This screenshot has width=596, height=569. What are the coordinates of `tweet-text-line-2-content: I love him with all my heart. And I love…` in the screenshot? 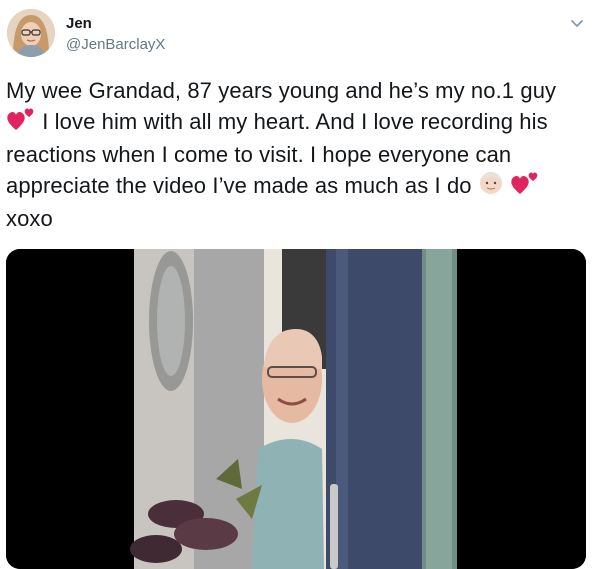 It's located at (295, 121).